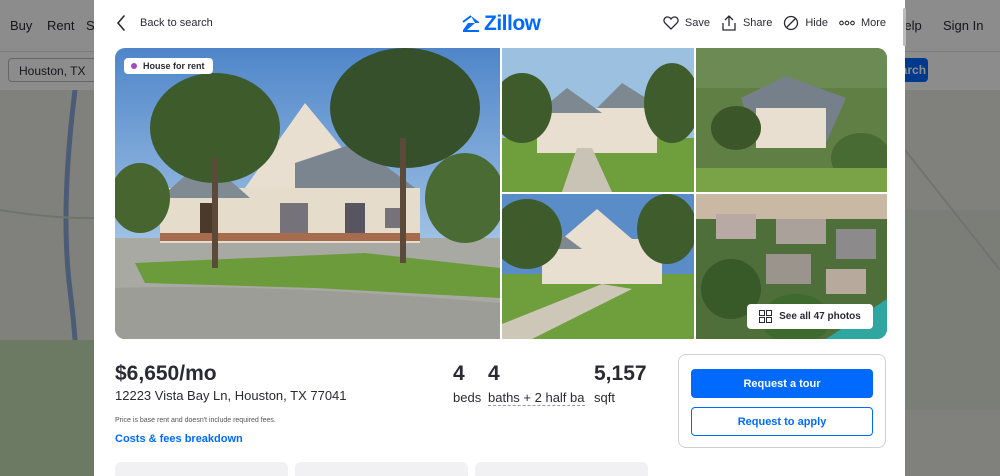 The image size is (1000, 476). Describe the element at coordinates (179, 439) in the screenshot. I see `costs-fees-link: Costs & fees breakdown` at that location.